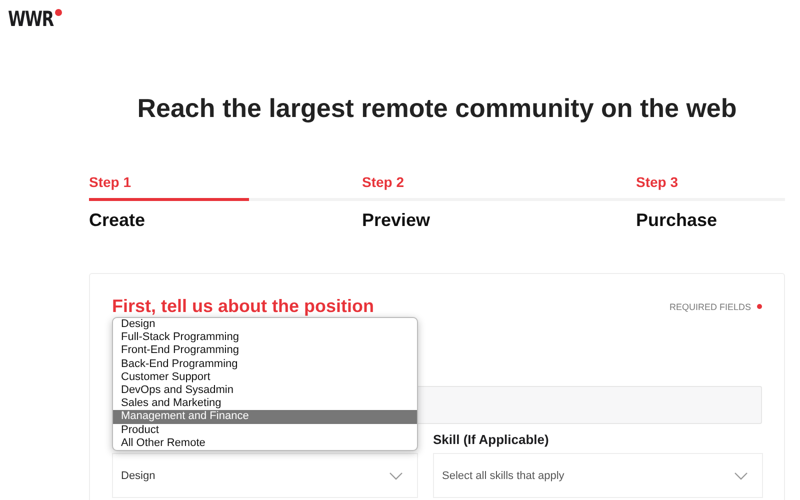  What do you see at coordinates (265, 337) in the screenshot?
I see `dropdown-option: Full-Stack Programming` at bounding box center [265, 337].